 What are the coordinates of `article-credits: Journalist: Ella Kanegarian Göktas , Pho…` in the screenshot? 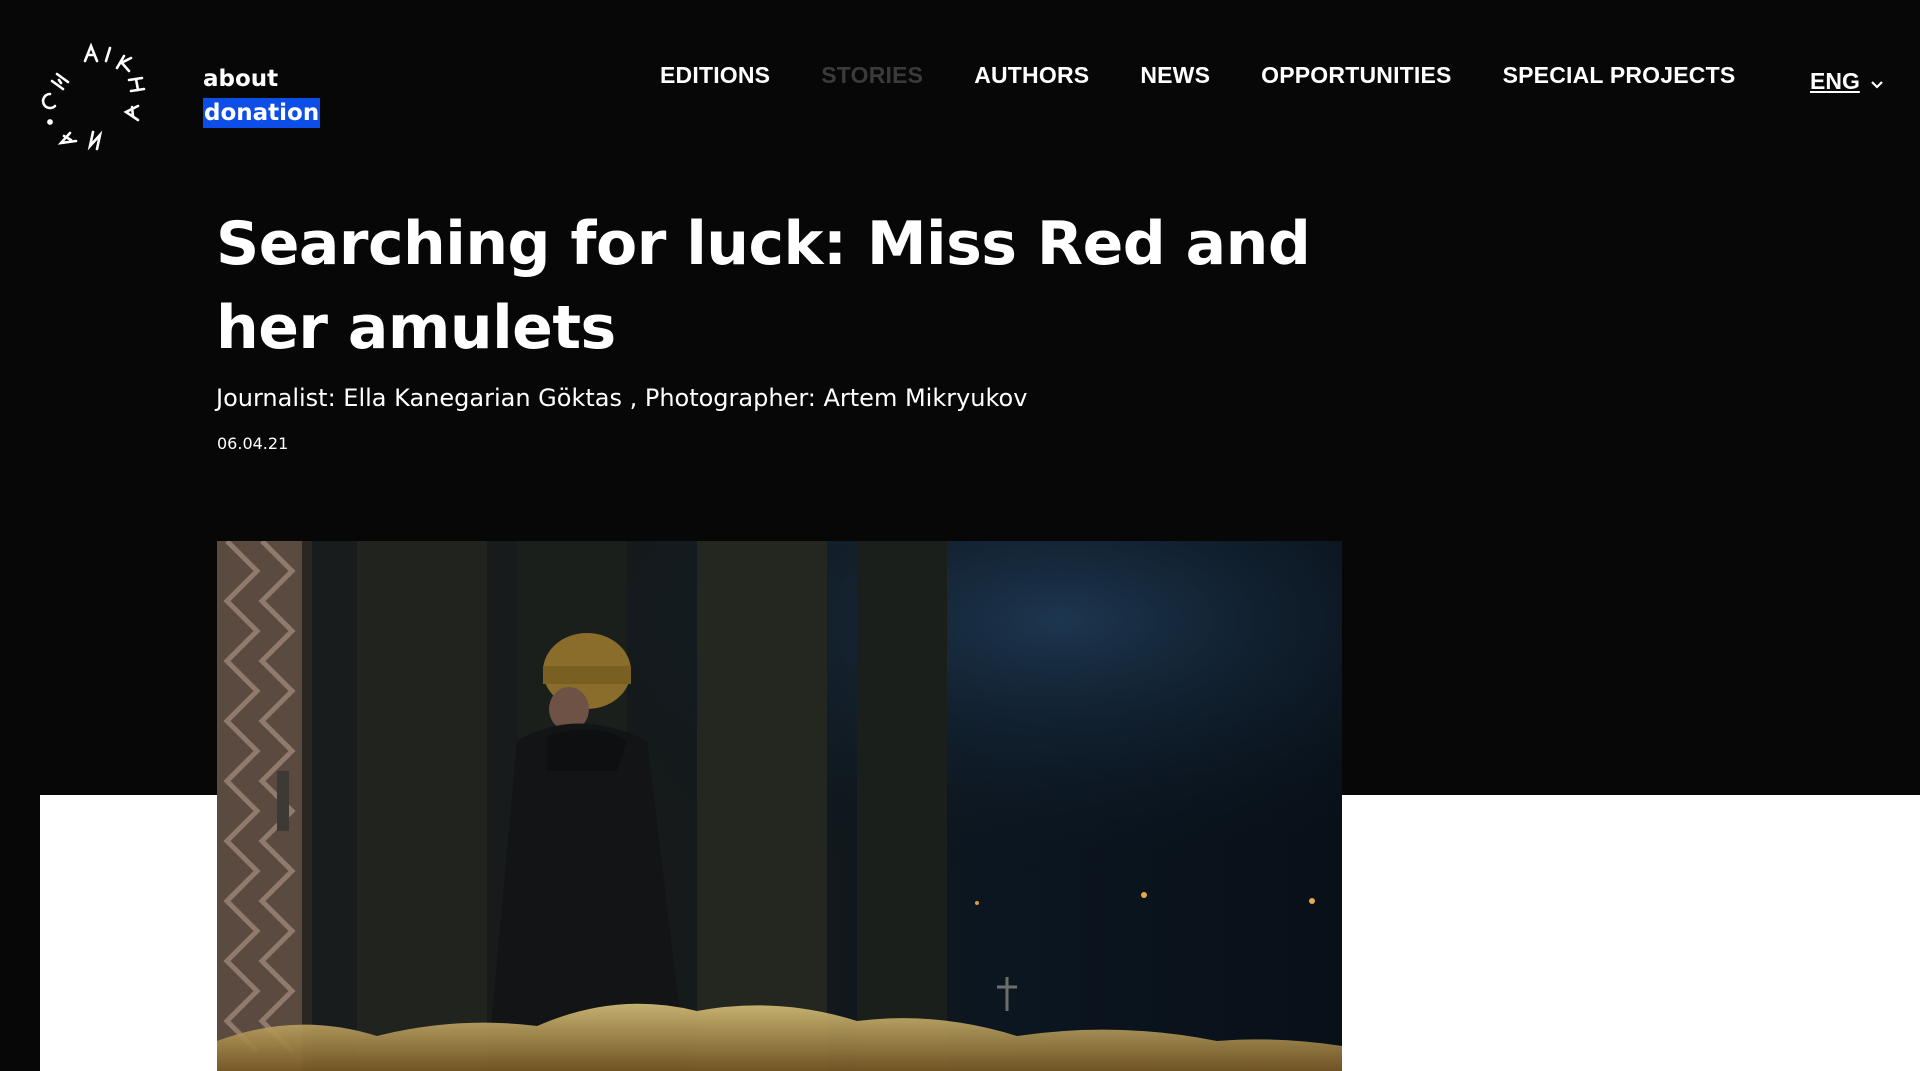 It's located at (622, 398).